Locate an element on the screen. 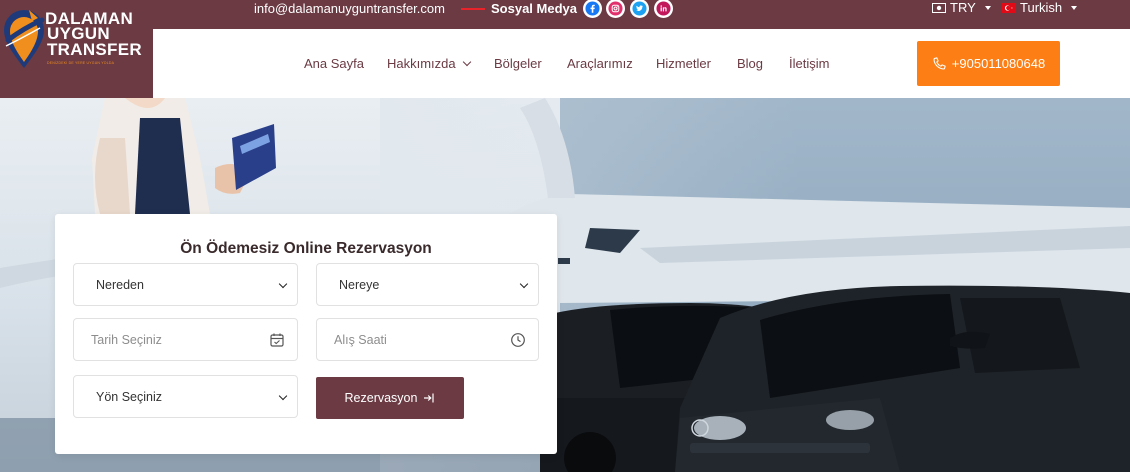 The width and height of the screenshot is (1130, 472). booking-form-title: Ön Ödemesiz Online Rezervasyon is located at coordinates (306, 248).